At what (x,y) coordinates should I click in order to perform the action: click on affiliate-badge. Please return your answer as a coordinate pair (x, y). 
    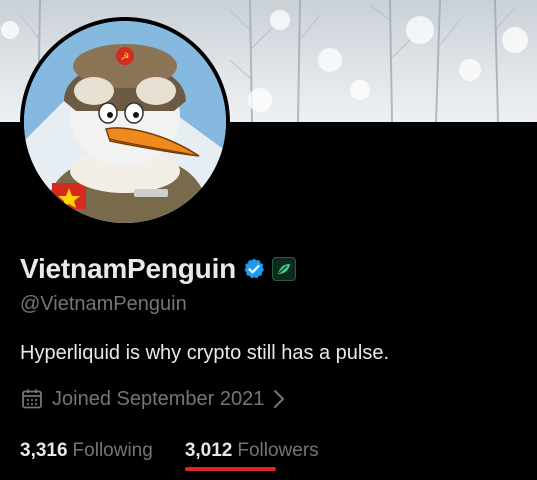
    Looking at the image, I should click on (284, 269).